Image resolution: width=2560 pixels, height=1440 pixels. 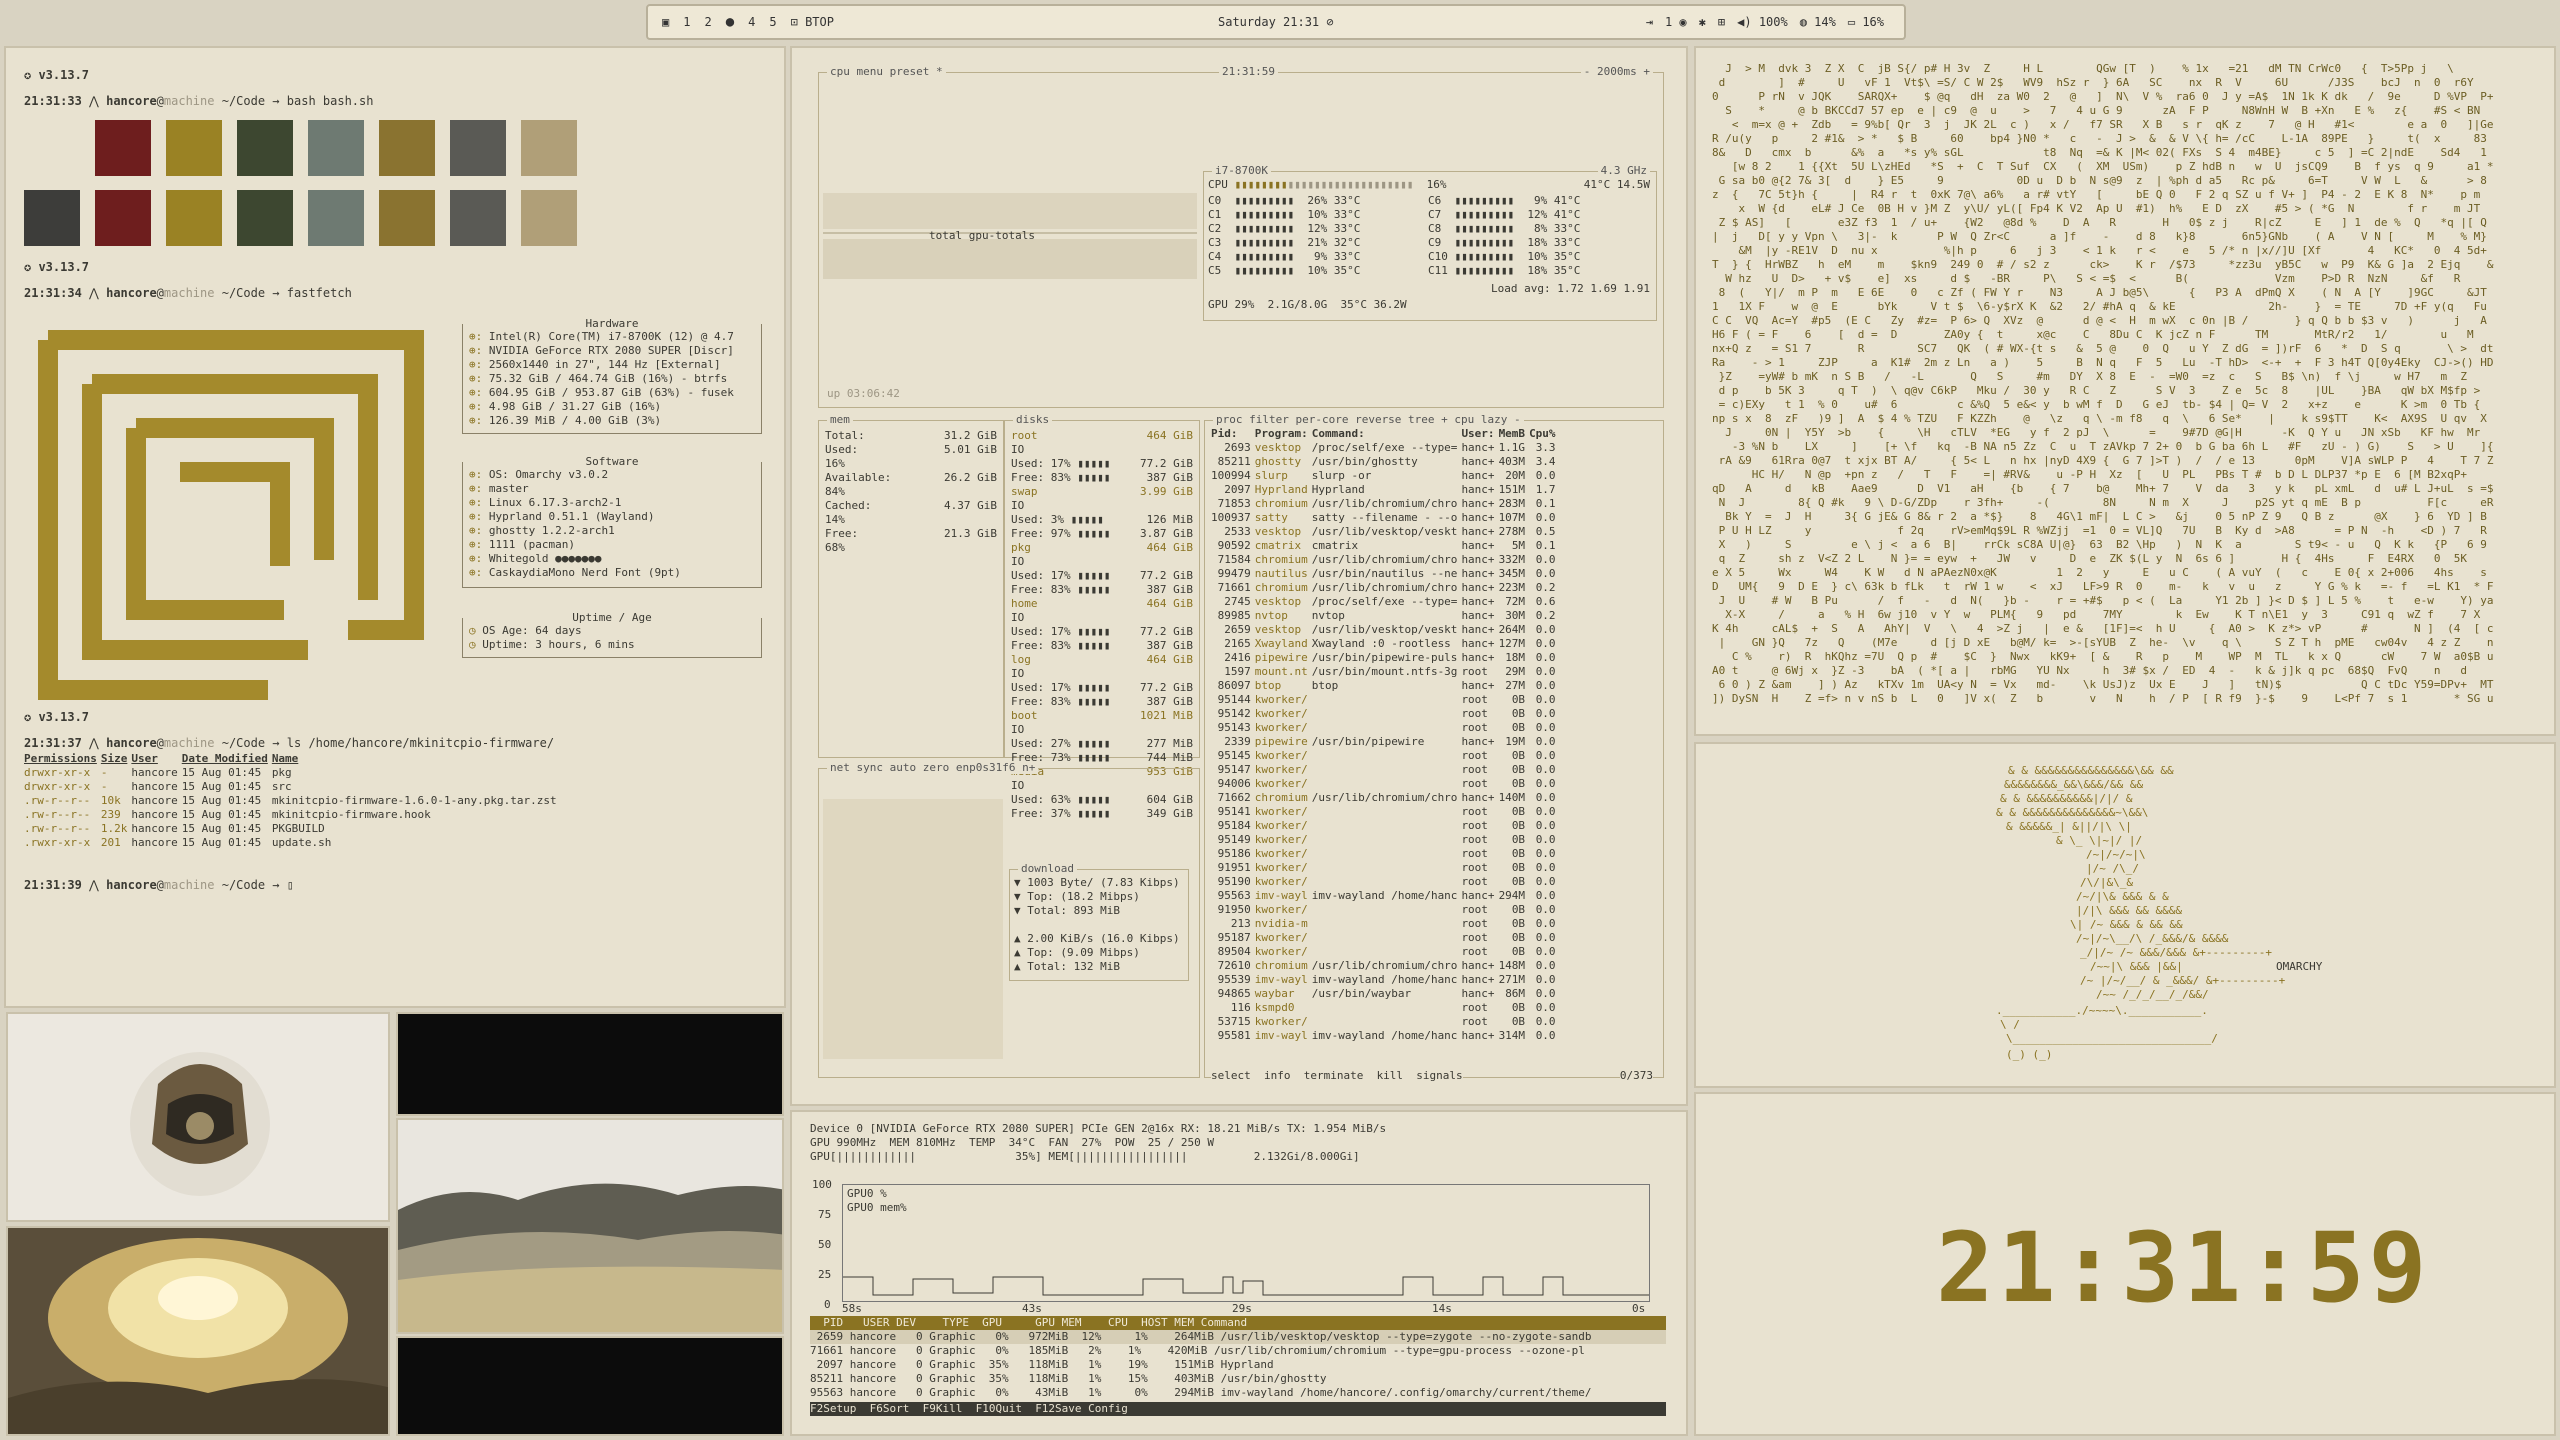 I want to click on proc-row: 89504 kworker/root 0B 0.0, so click(x=1385, y=952).